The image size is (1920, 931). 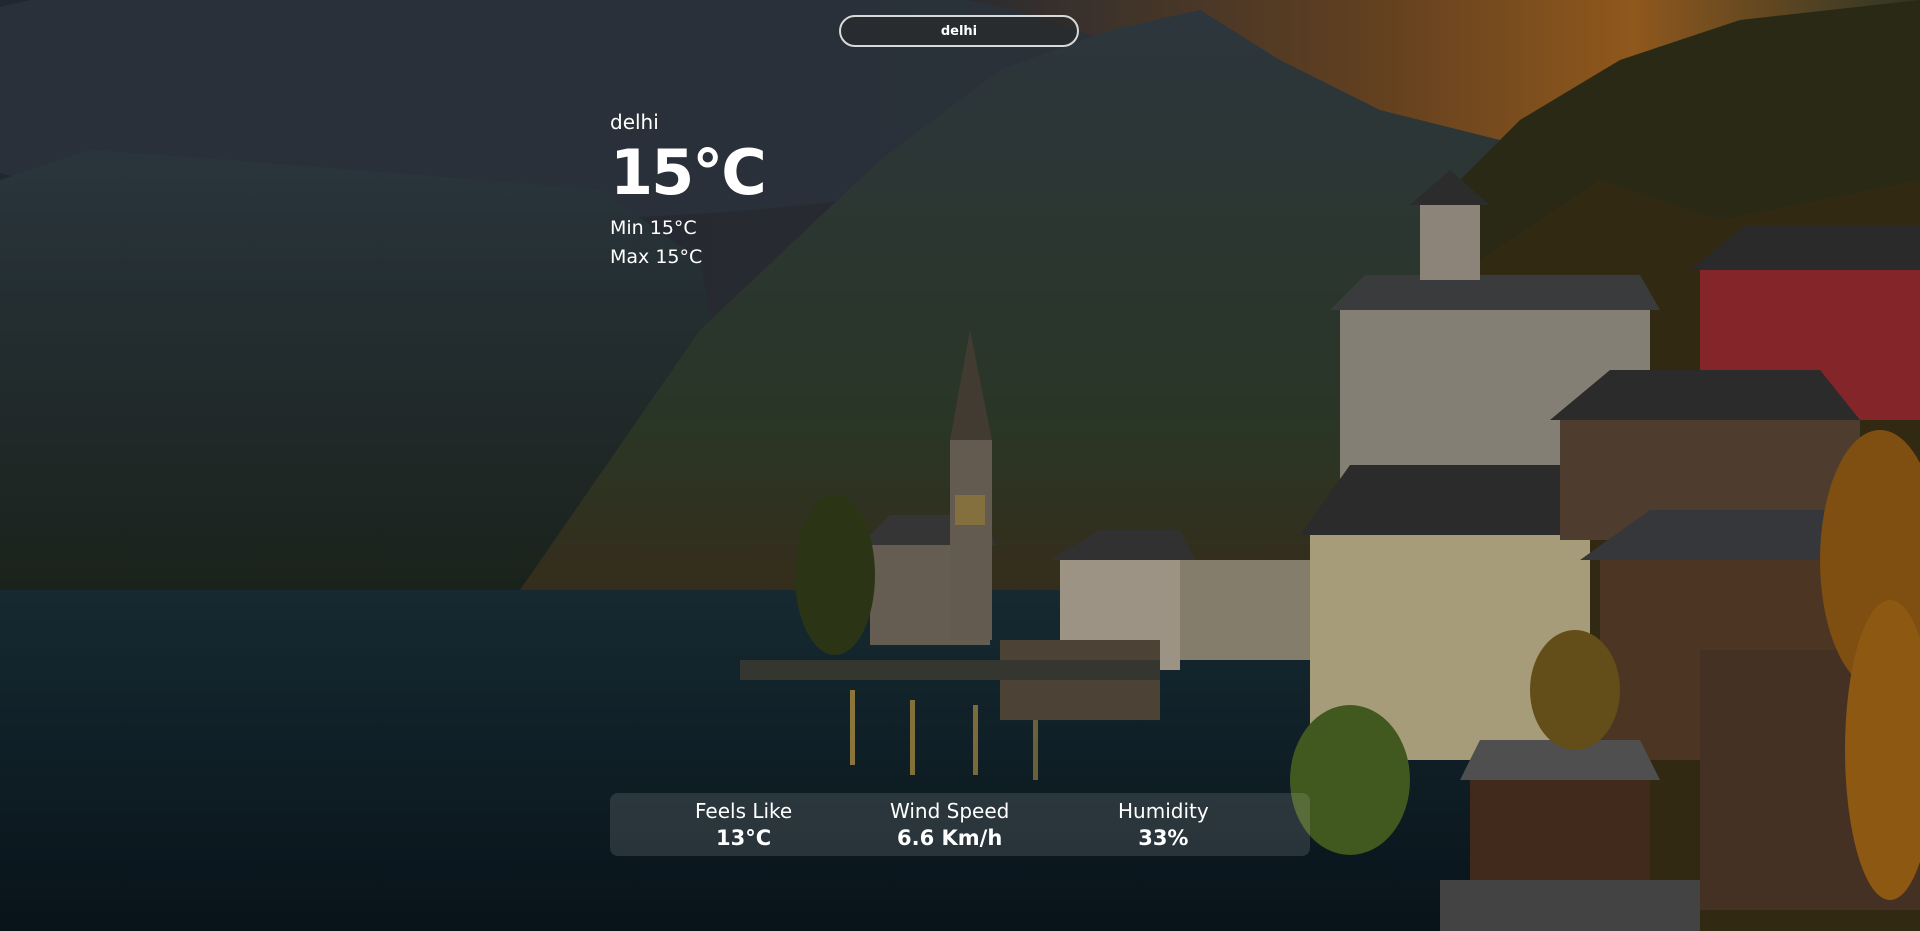 I want to click on max-temperature: Max 15°C, so click(x=656, y=257).